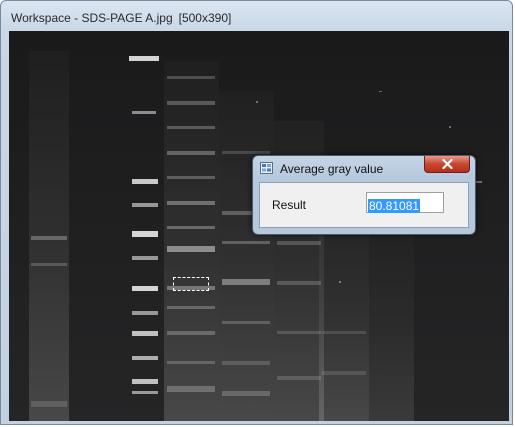  I want to click on workspace-title: Workspace - SDS-PAGE A.jpg [500x390], so click(121, 18).